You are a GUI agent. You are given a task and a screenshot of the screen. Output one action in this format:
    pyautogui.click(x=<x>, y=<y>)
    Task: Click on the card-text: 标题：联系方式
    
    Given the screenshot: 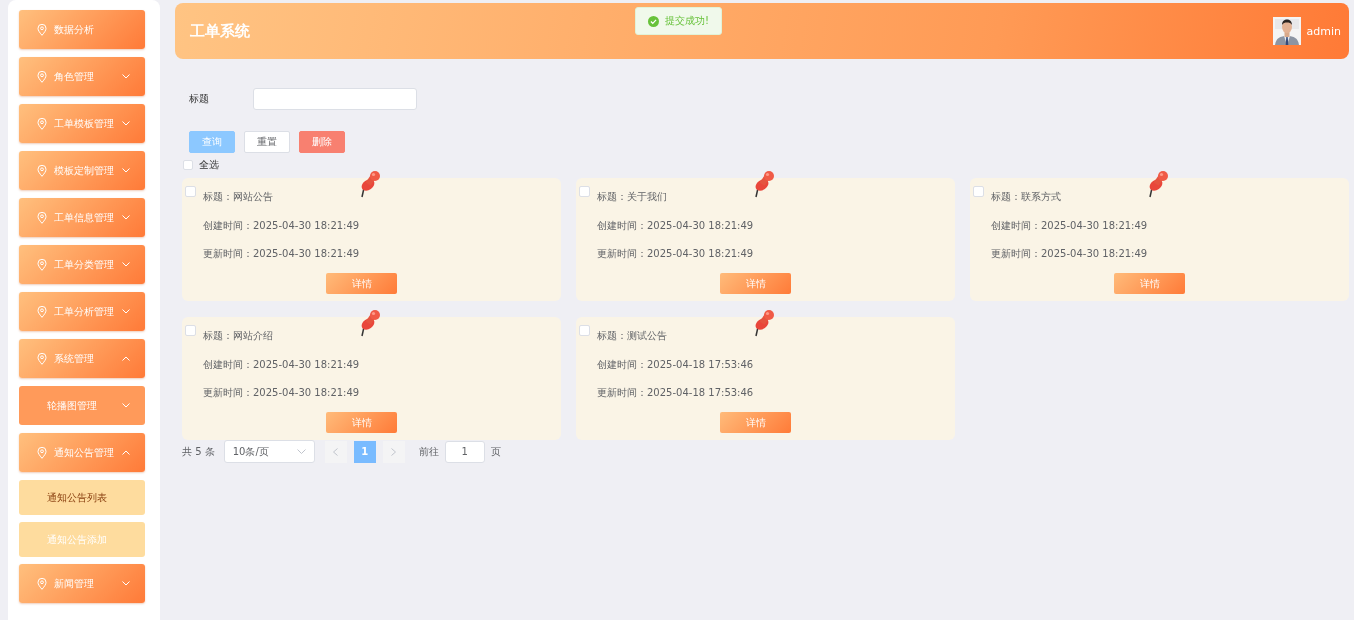 What is the action you would take?
    pyautogui.click(x=1026, y=197)
    